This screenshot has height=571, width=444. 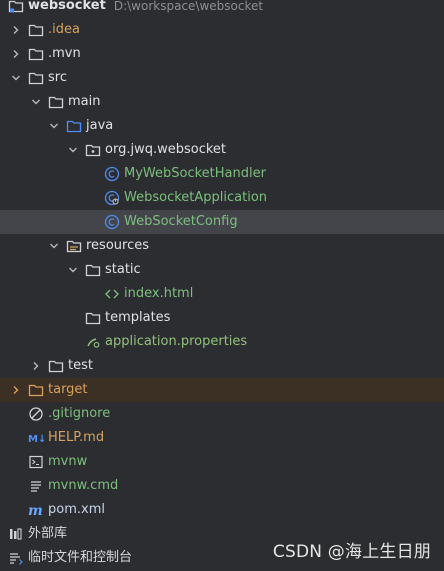 What do you see at coordinates (222, 246) in the screenshot?
I see `tree-row-resources: resources` at bounding box center [222, 246].